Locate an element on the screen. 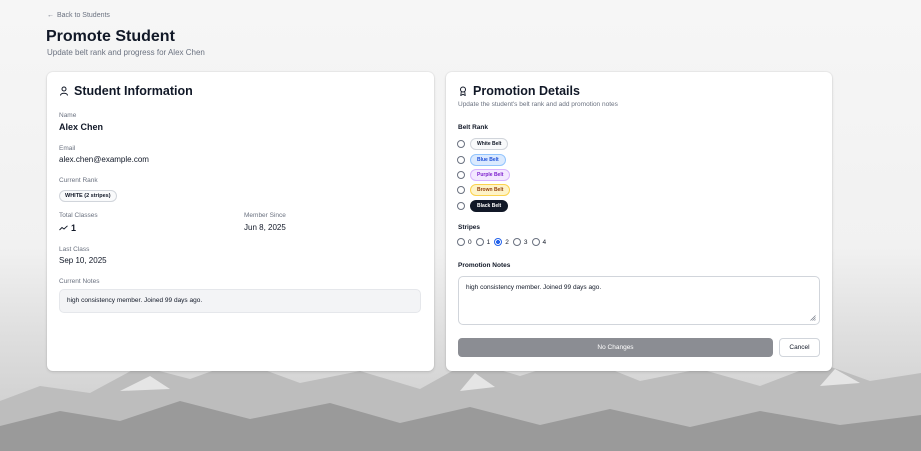  stripe-label-0: 0 is located at coordinates (470, 242).